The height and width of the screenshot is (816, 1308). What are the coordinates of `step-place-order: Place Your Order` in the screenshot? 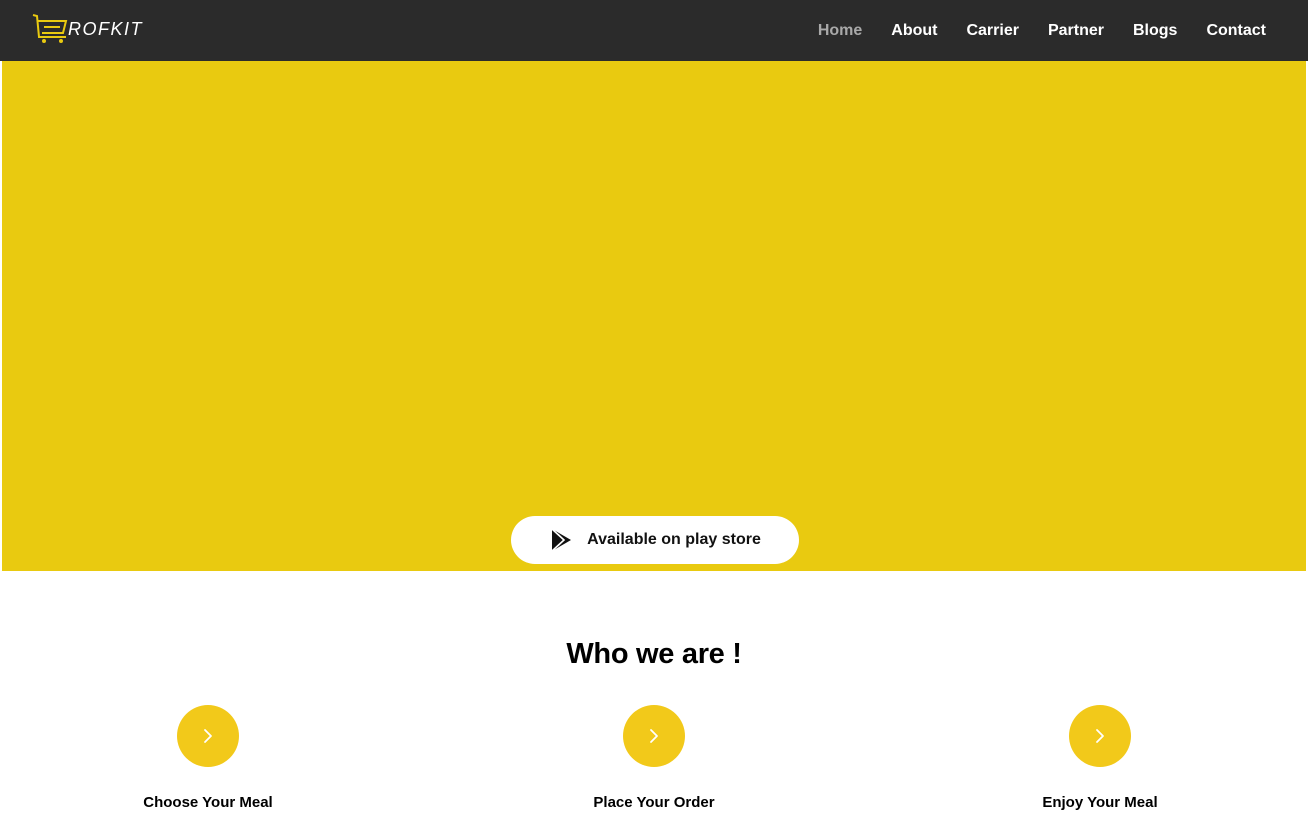 It's located at (654, 758).